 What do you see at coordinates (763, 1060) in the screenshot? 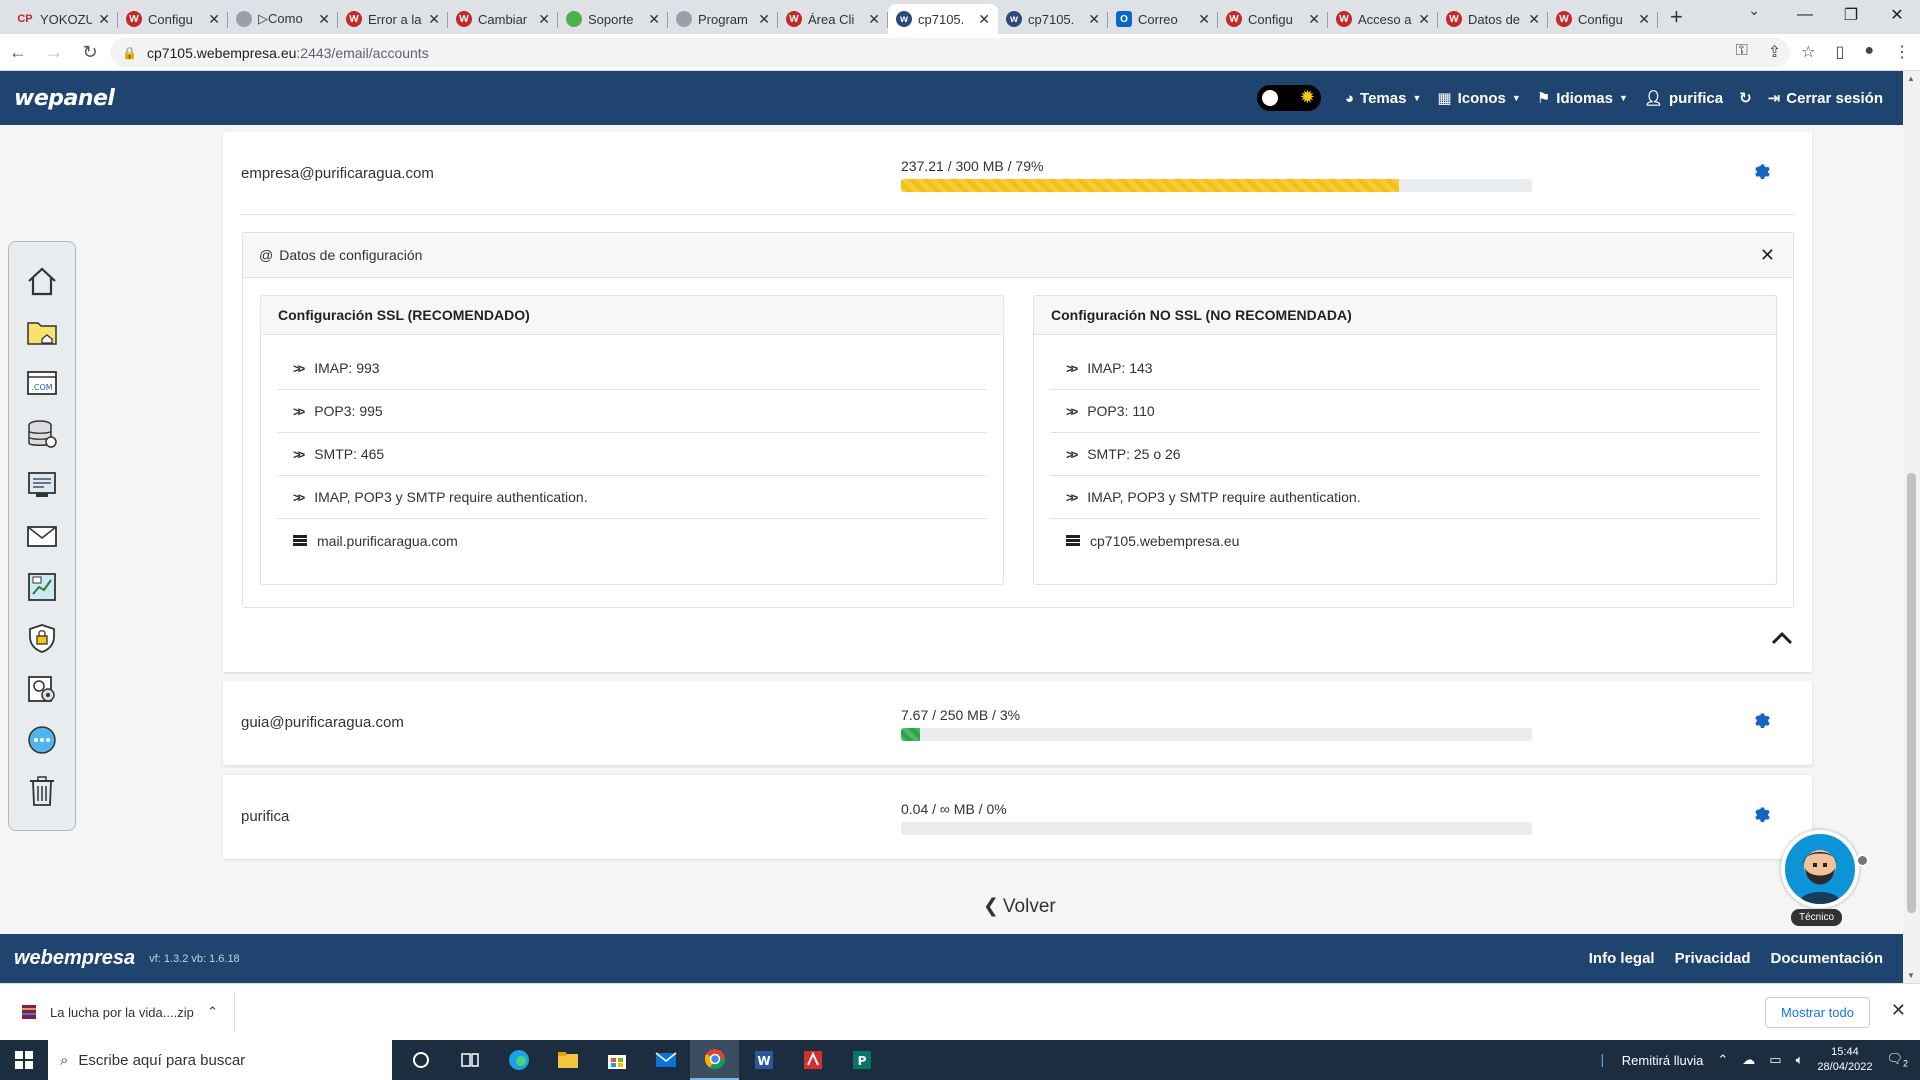
I see `word-icon: W` at bounding box center [763, 1060].